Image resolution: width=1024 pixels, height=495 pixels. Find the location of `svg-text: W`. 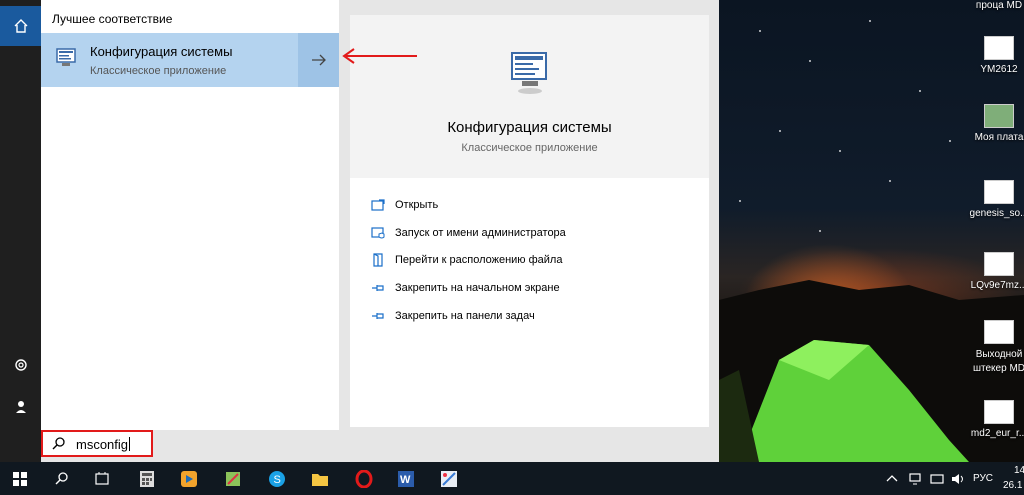

svg-text: W is located at coordinates (405, 480).